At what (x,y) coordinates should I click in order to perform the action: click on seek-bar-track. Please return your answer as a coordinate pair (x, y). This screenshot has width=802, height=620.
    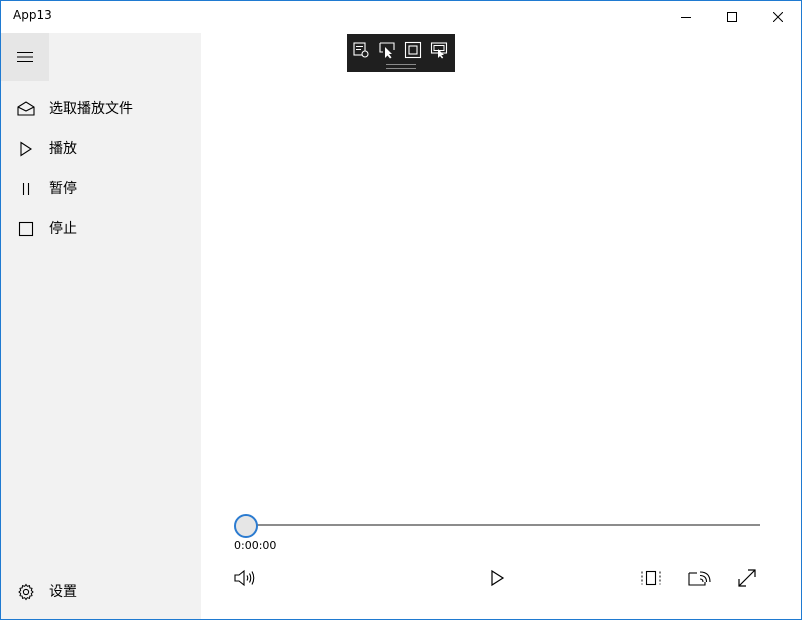
    Looking at the image, I should click on (508, 525).